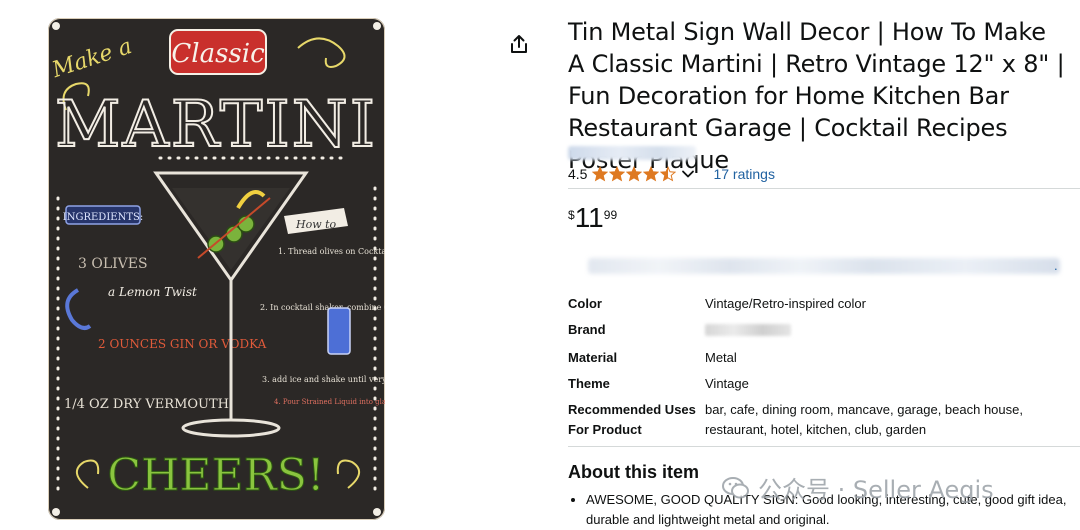 Image resolution: width=1080 pixels, height=530 pixels. I want to click on brand-value-redacted, so click(748, 330).